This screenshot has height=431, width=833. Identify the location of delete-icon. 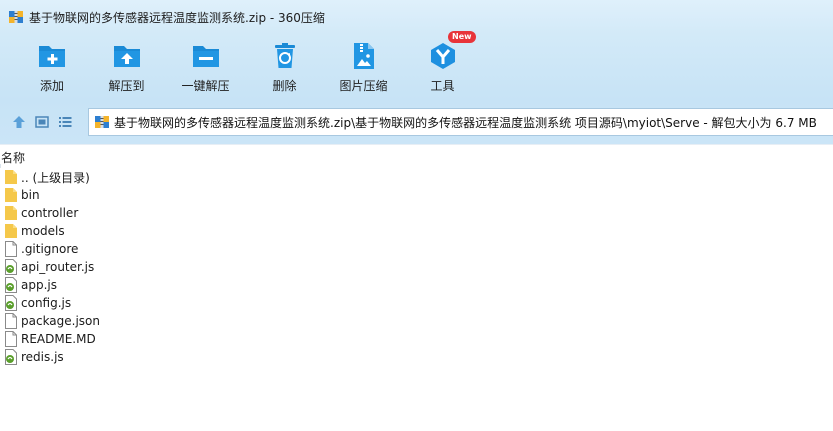
(284, 55).